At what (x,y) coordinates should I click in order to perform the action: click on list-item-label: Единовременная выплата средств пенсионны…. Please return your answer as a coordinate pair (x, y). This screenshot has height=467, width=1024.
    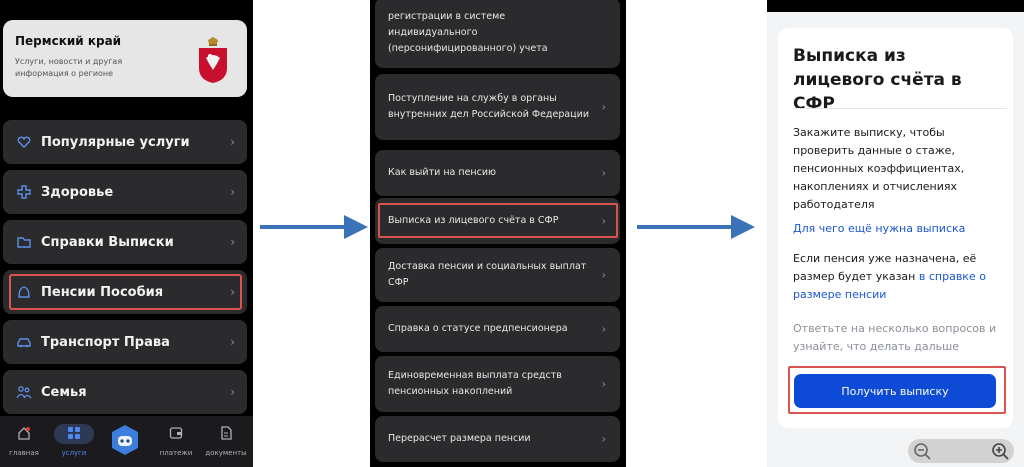
    Looking at the image, I should click on (475, 383).